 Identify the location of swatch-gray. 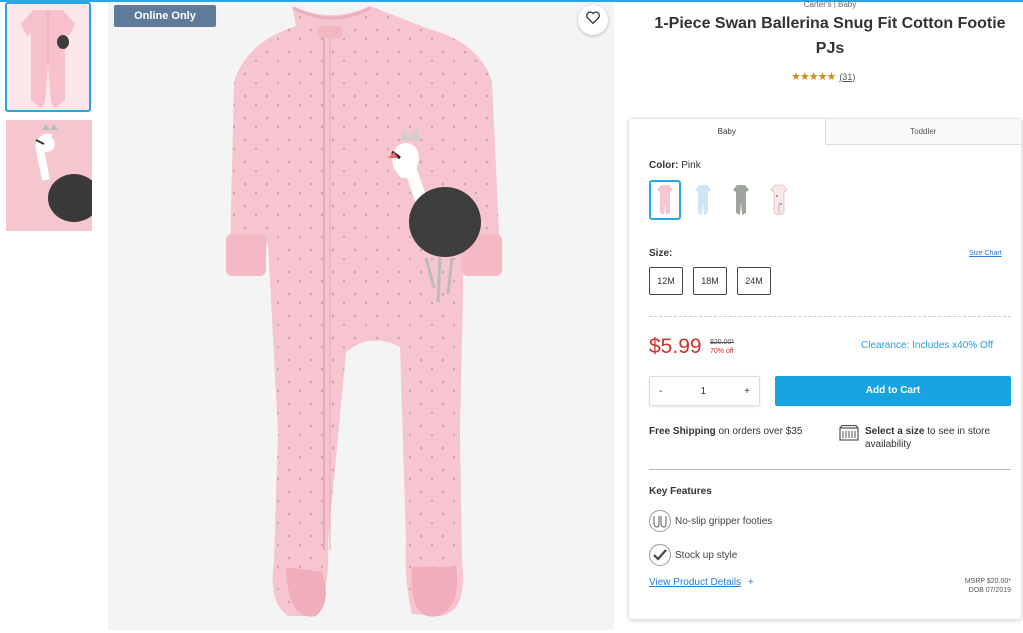
(741, 200).